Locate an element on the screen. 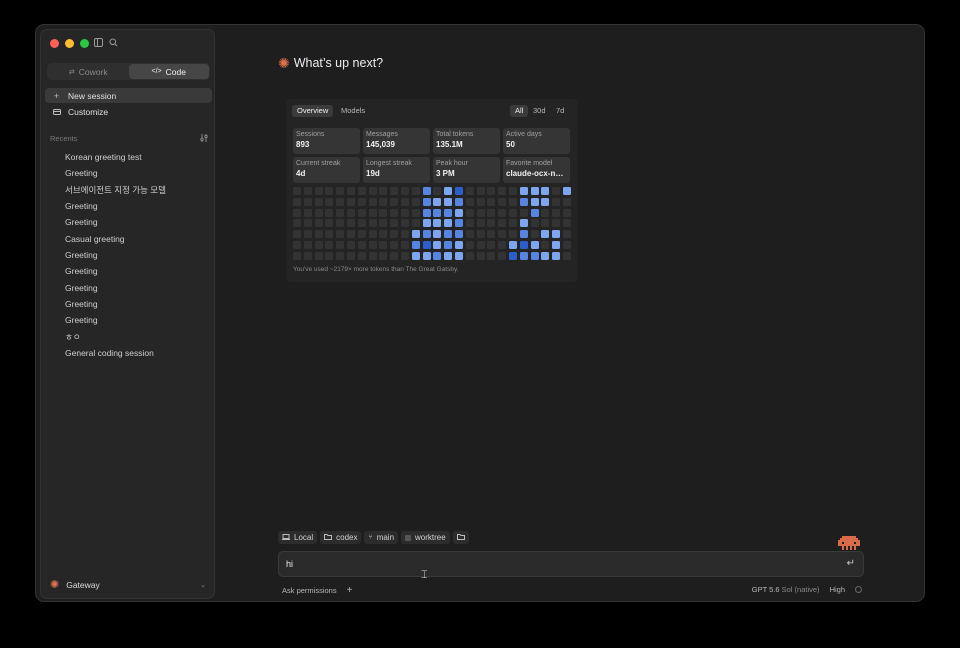 Image resolution: width=960 pixels, height=648 pixels. customize-button: Customize is located at coordinates (128, 111).